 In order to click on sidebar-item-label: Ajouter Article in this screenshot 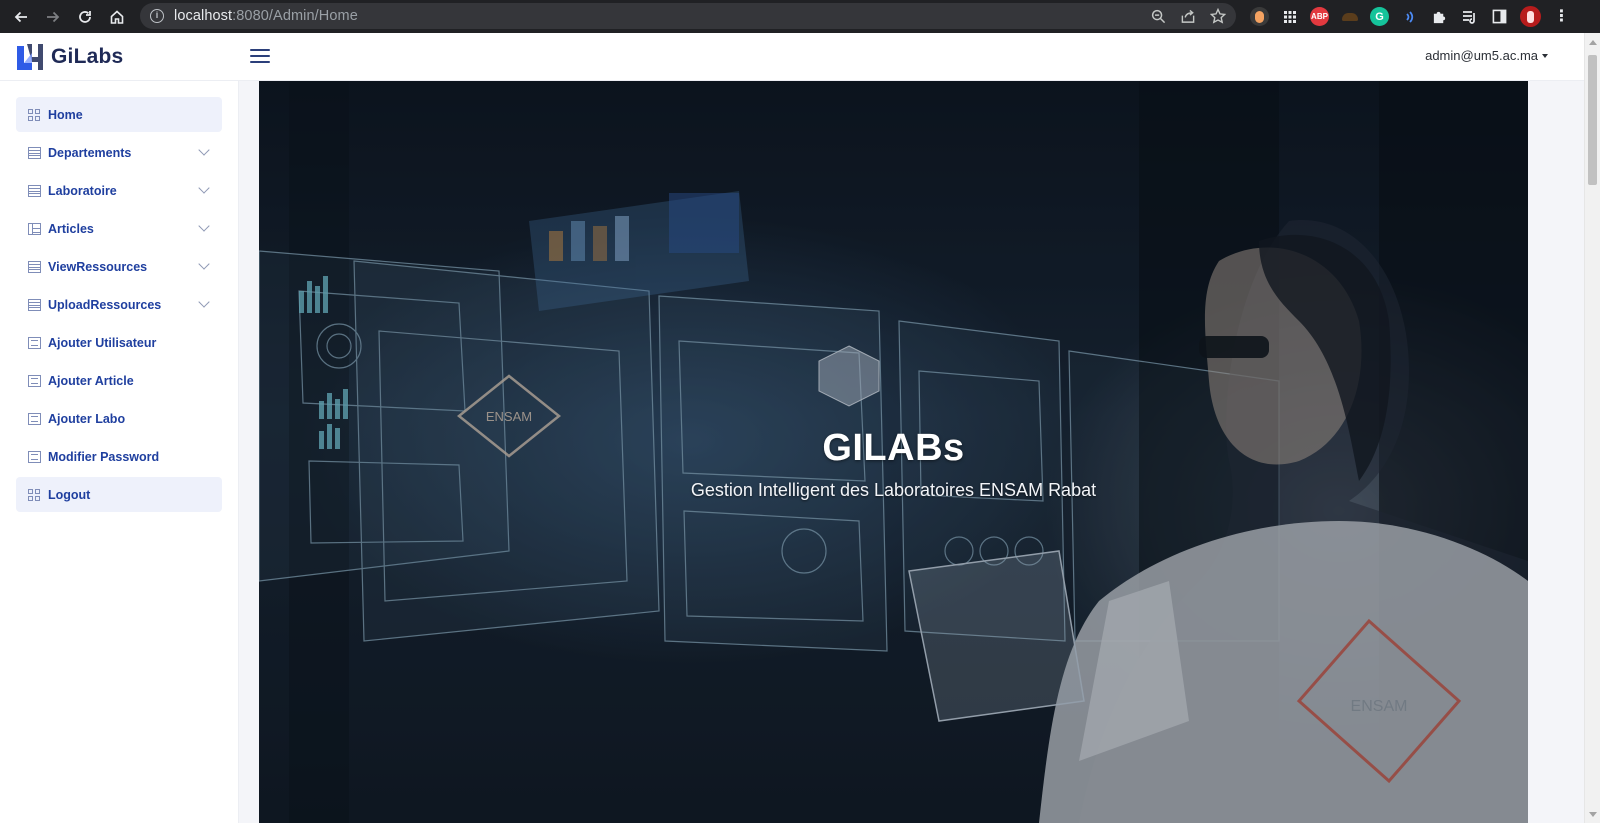, I will do `click(91, 380)`.